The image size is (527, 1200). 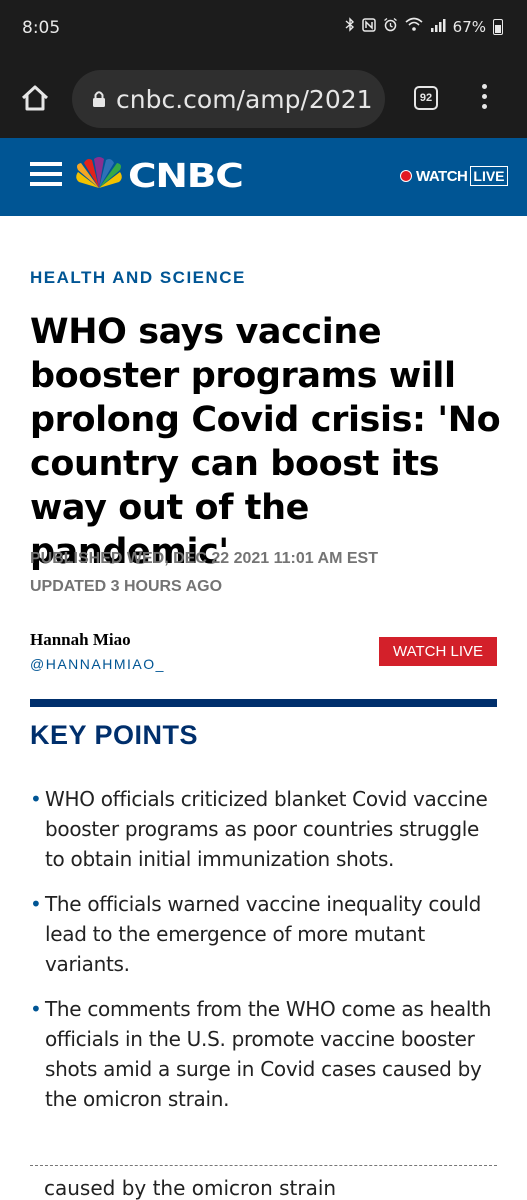 I want to click on author-name: Hannah Miao, so click(x=80, y=640).